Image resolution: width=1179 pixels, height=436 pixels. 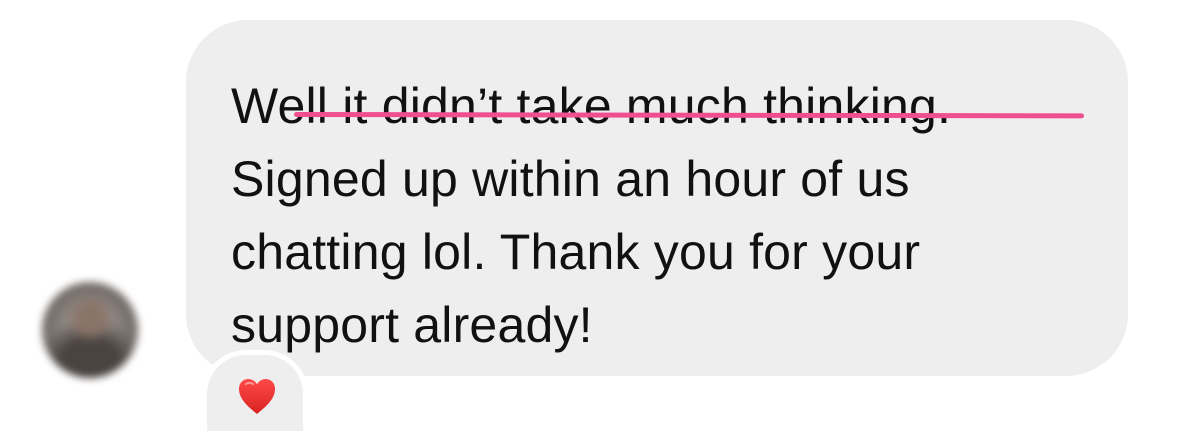 I want to click on heart-icon, so click(x=257, y=396).